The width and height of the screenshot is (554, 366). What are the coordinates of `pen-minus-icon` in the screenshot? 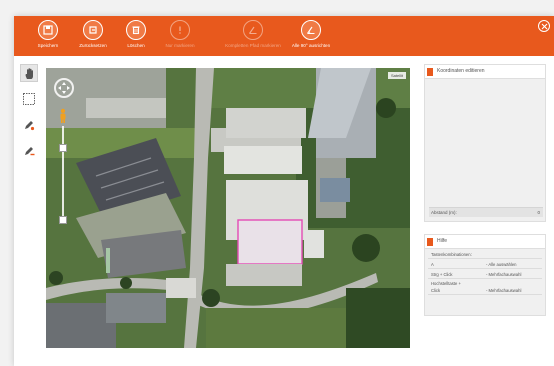 It's located at (30, 151).